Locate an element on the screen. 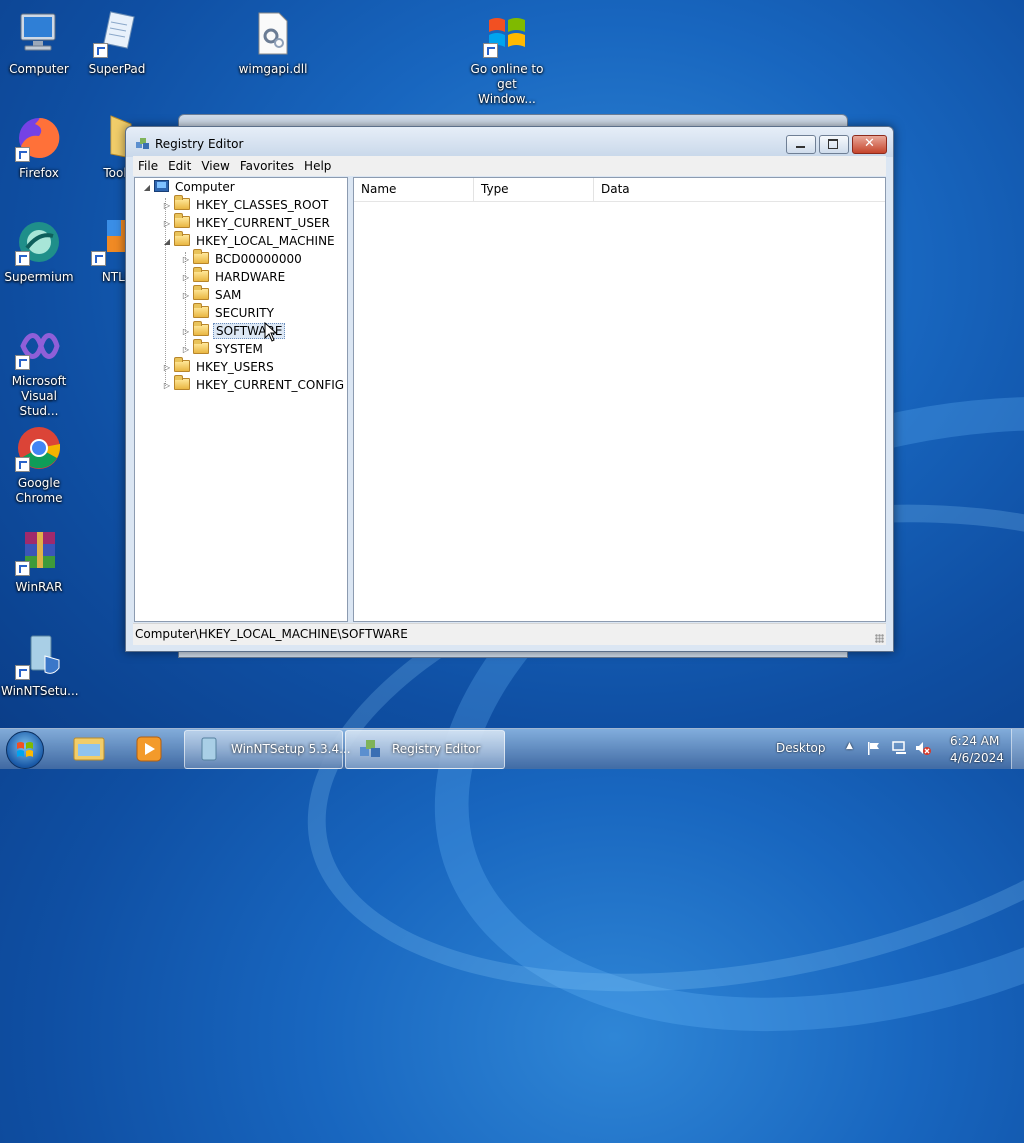  menu-bar: File Edit View Favorites Help is located at coordinates (509, 166).